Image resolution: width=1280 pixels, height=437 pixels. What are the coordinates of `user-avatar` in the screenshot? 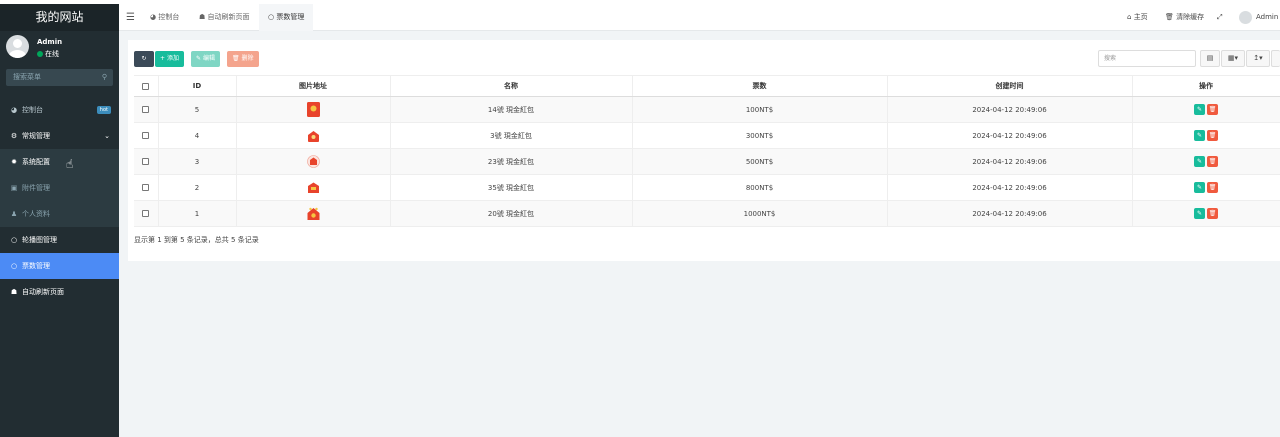 It's located at (1245, 17).